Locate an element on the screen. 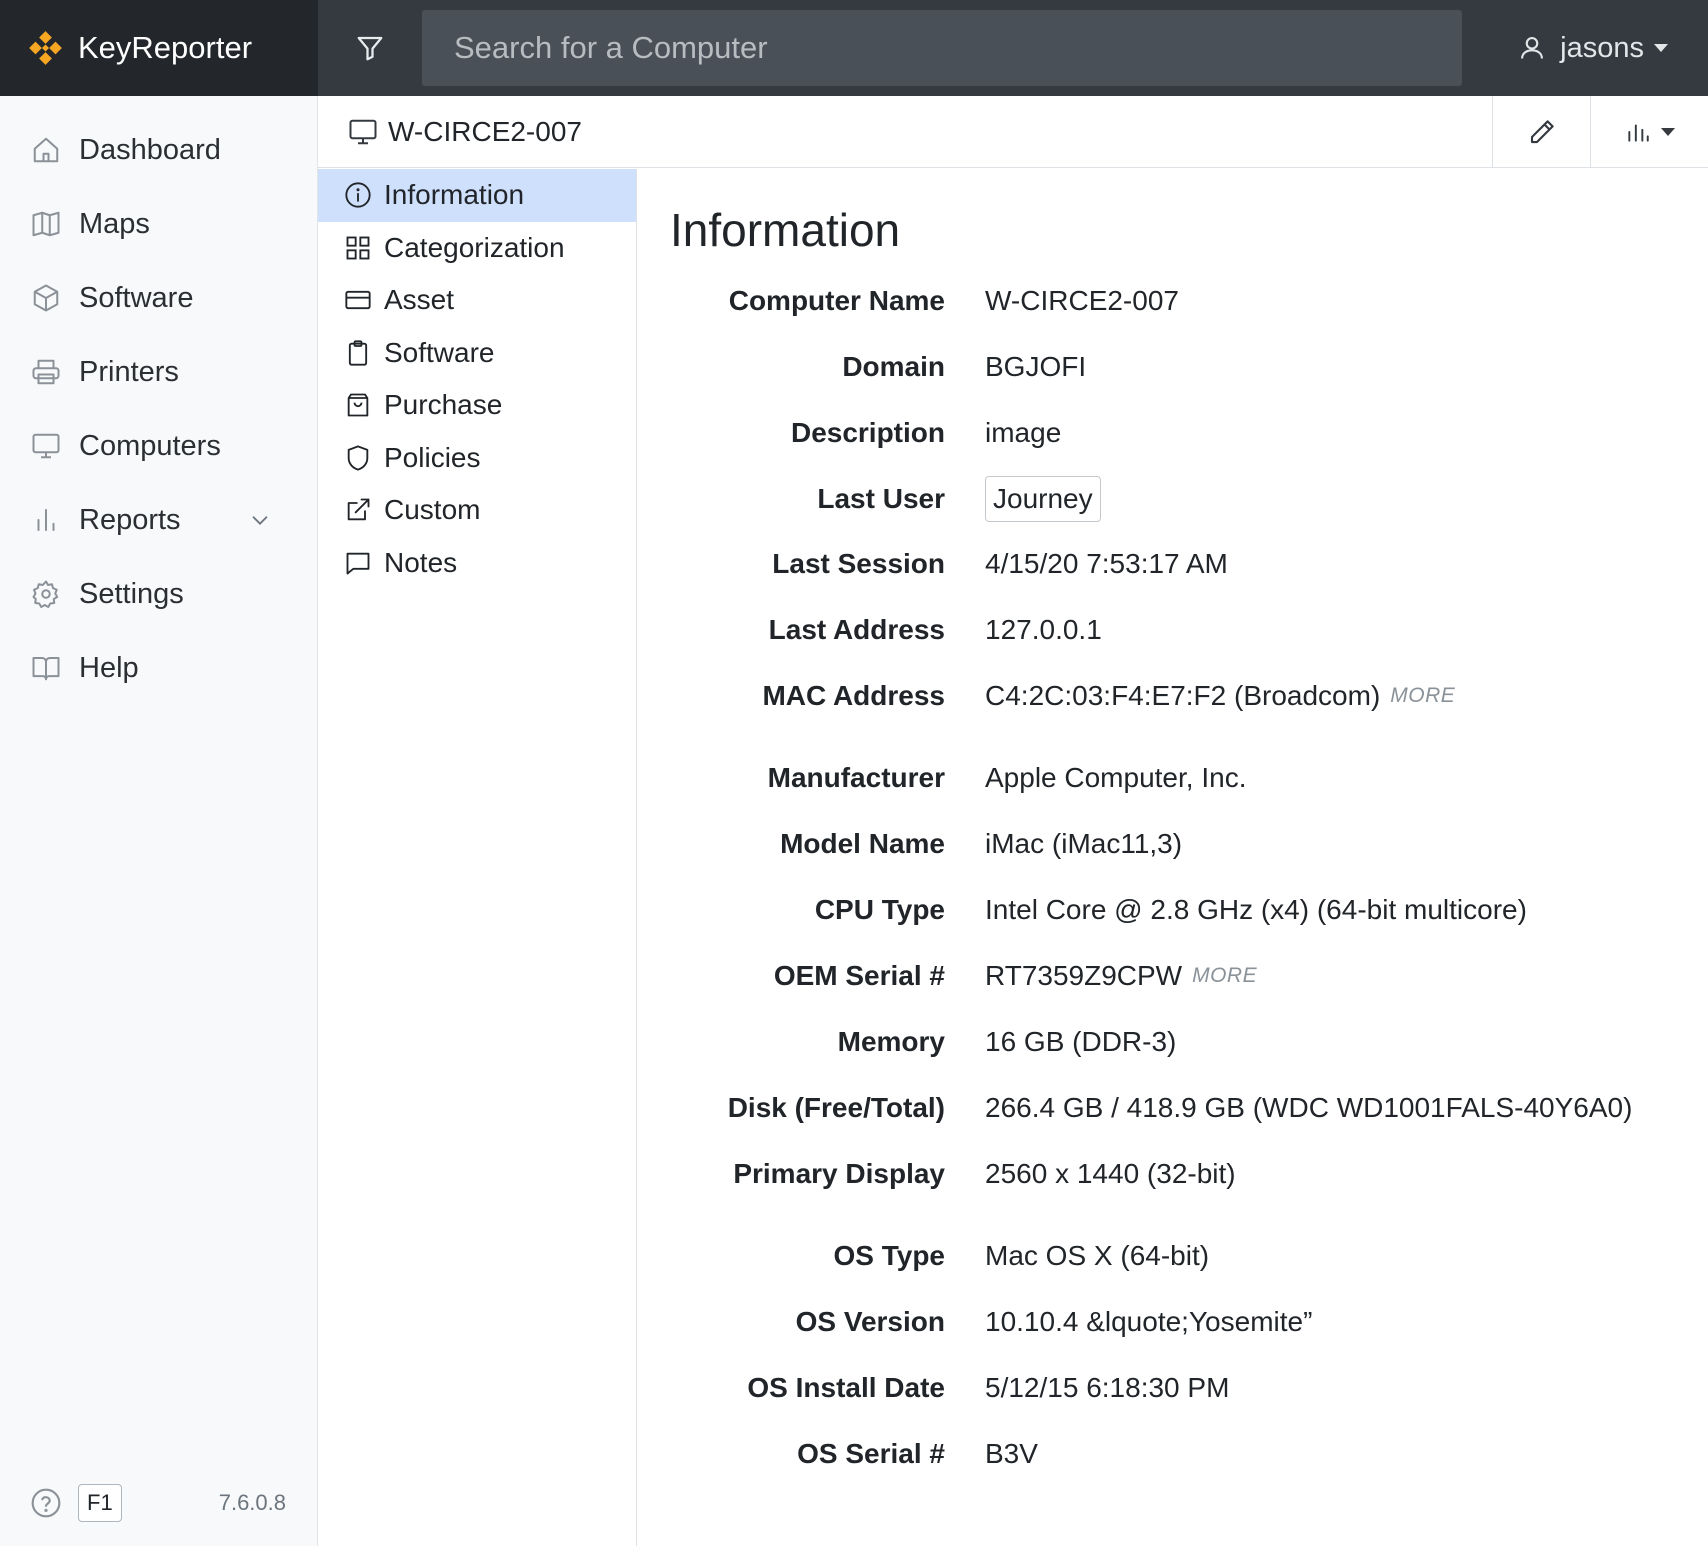 This screenshot has width=1708, height=1546. user-menu: jasons is located at coordinates (1593, 48).